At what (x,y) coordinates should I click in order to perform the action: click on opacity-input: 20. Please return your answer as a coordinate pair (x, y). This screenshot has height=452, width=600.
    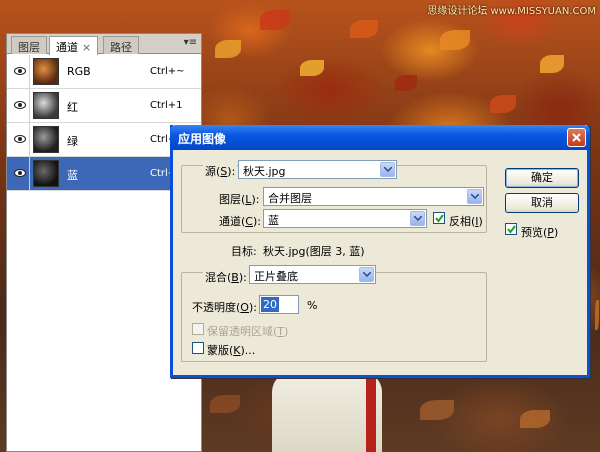
    Looking at the image, I should click on (279, 304).